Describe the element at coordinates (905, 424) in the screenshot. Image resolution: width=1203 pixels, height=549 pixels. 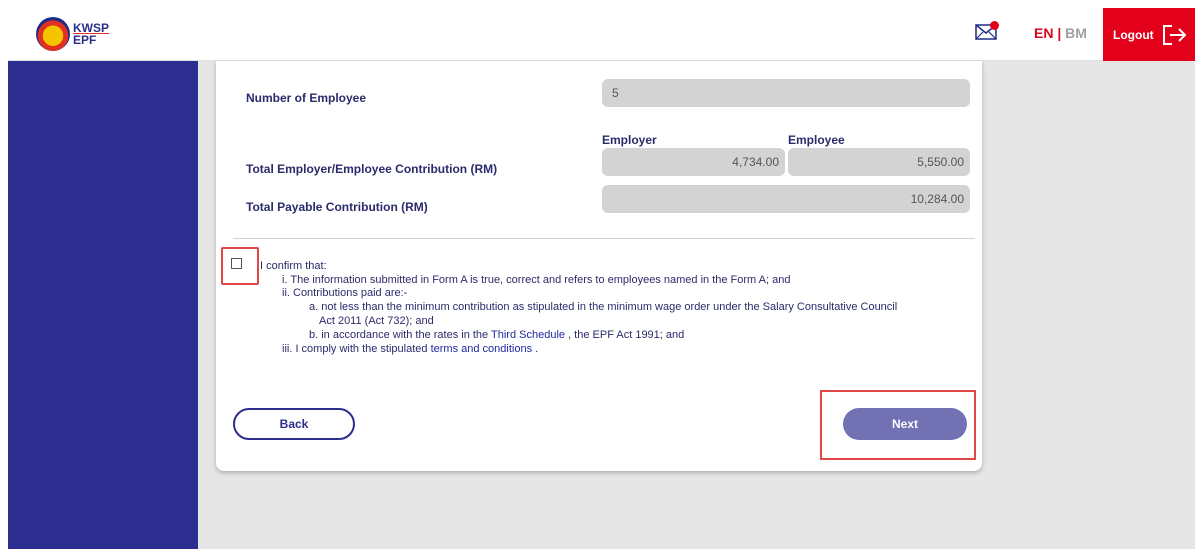
I see `next-button: Next` at that location.